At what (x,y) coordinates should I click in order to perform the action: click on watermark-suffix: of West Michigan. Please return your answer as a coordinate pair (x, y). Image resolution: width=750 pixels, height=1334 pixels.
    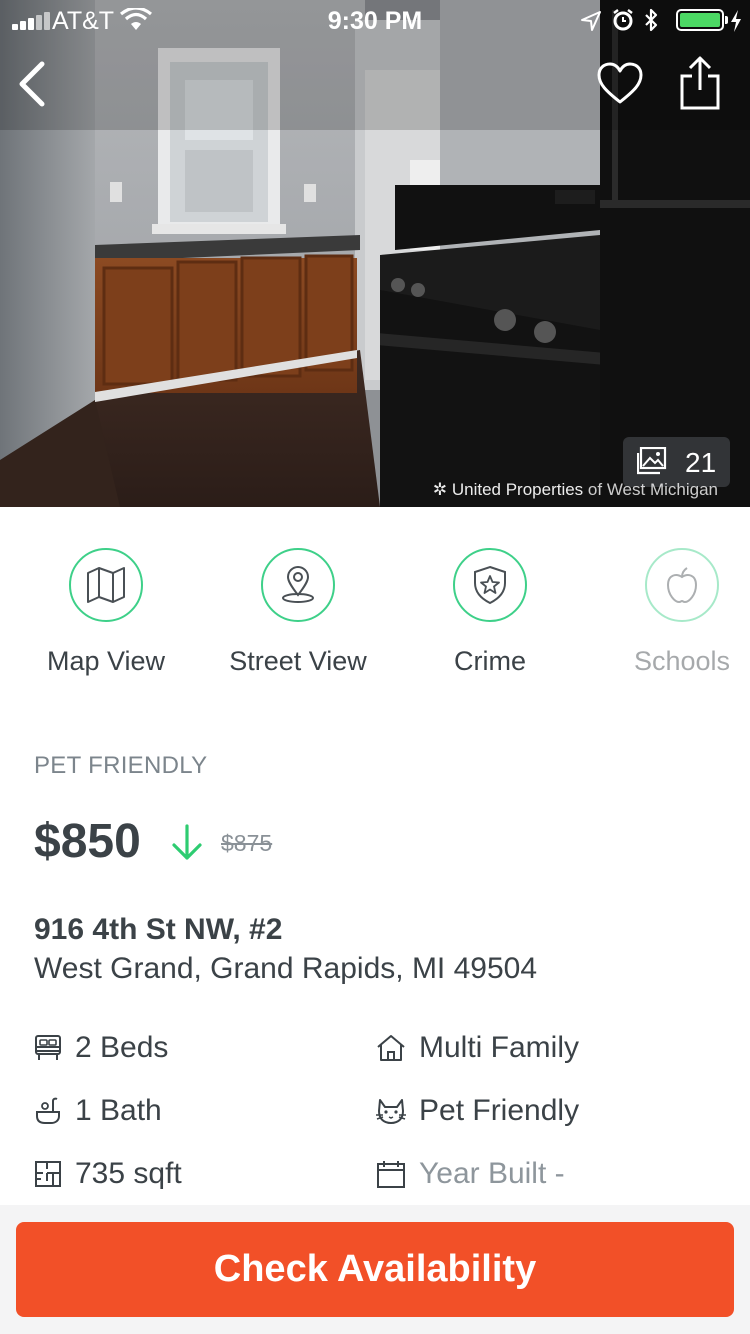
    Looking at the image, I should click on (652, 489).